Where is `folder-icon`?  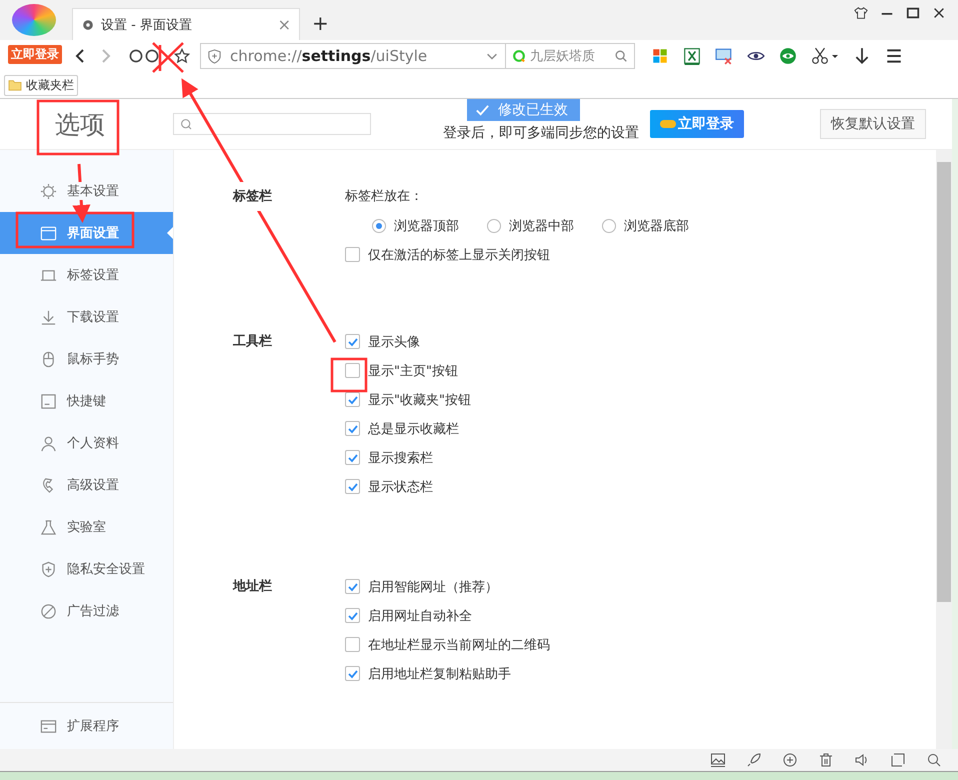
folder-icon is located at coordinates (15, 85).